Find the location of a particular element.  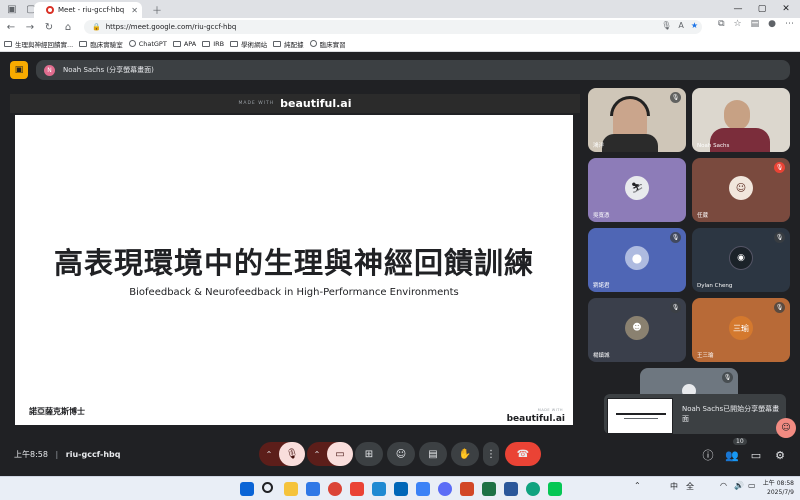

screen-share-notification: Noah Sachs已開始分享螢幕畫面 is located at coordinates (695, 414).